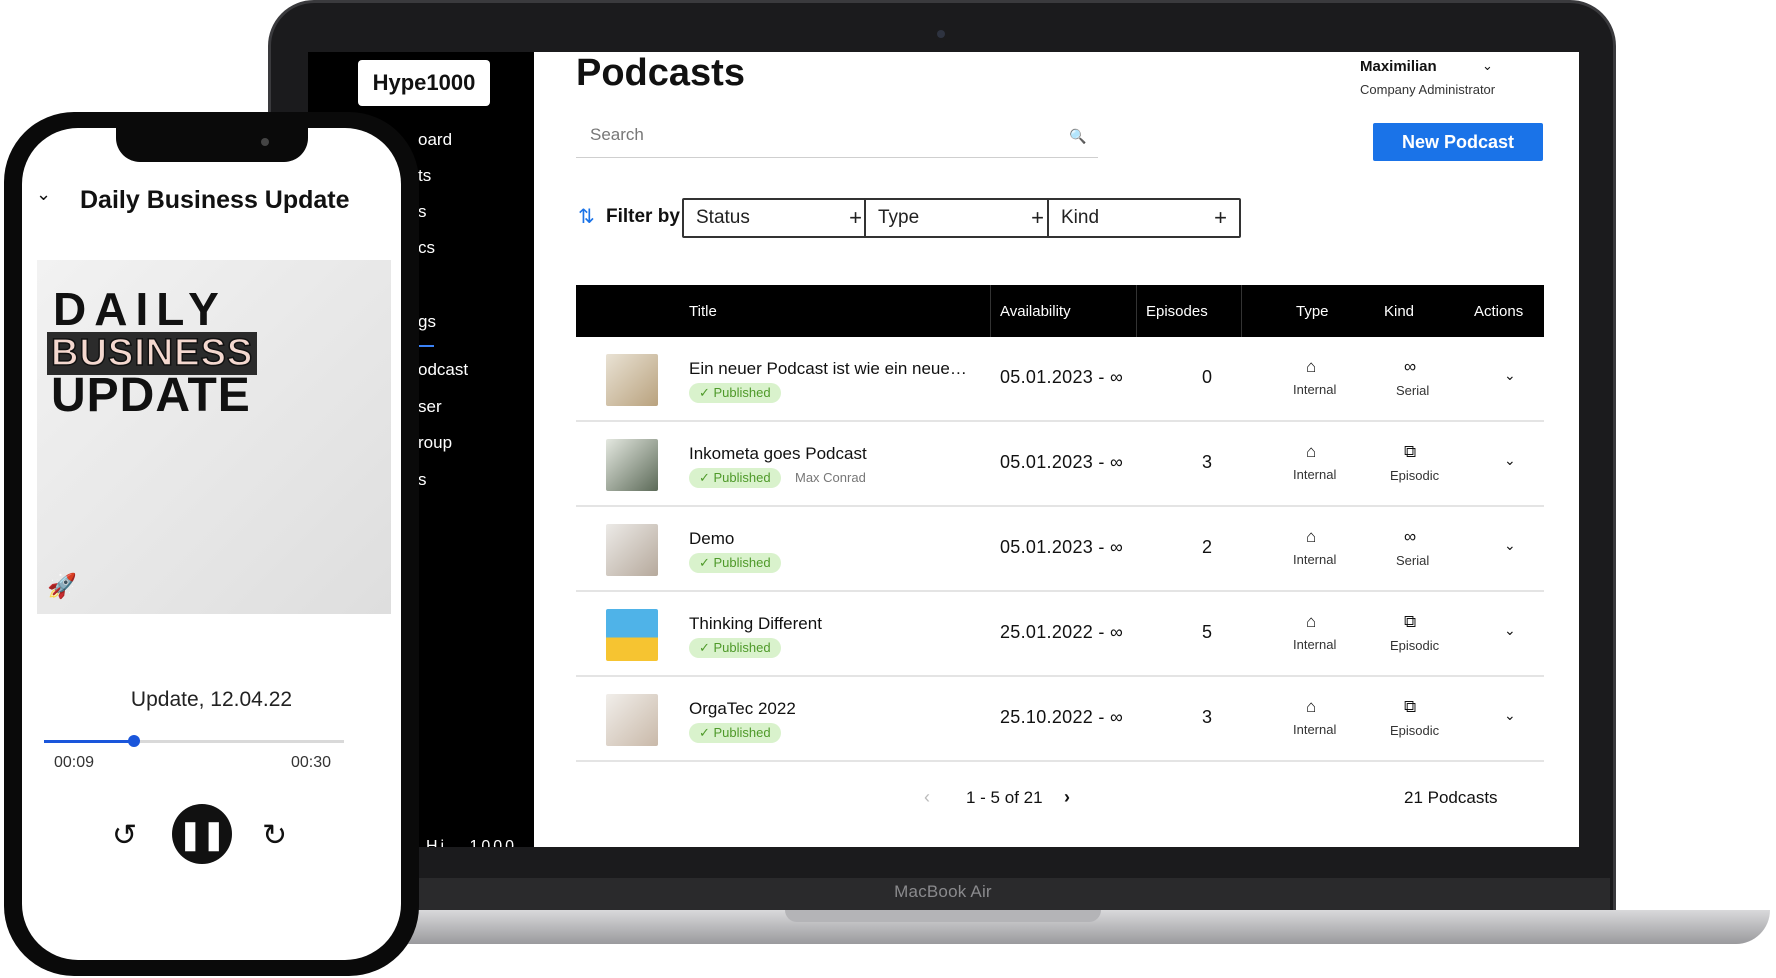 The height and width of the screenshot is (978, 1776). I want to click on search-bar: 🔍, so click(837, 136).